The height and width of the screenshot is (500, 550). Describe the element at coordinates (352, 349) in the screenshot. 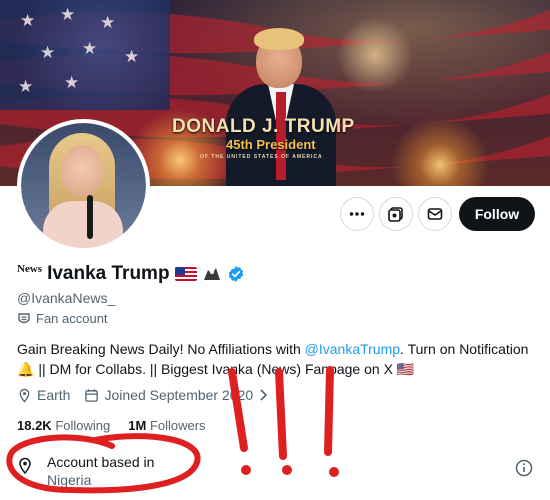

I see `bio-mention-link: @IvankaTrump` at that location.